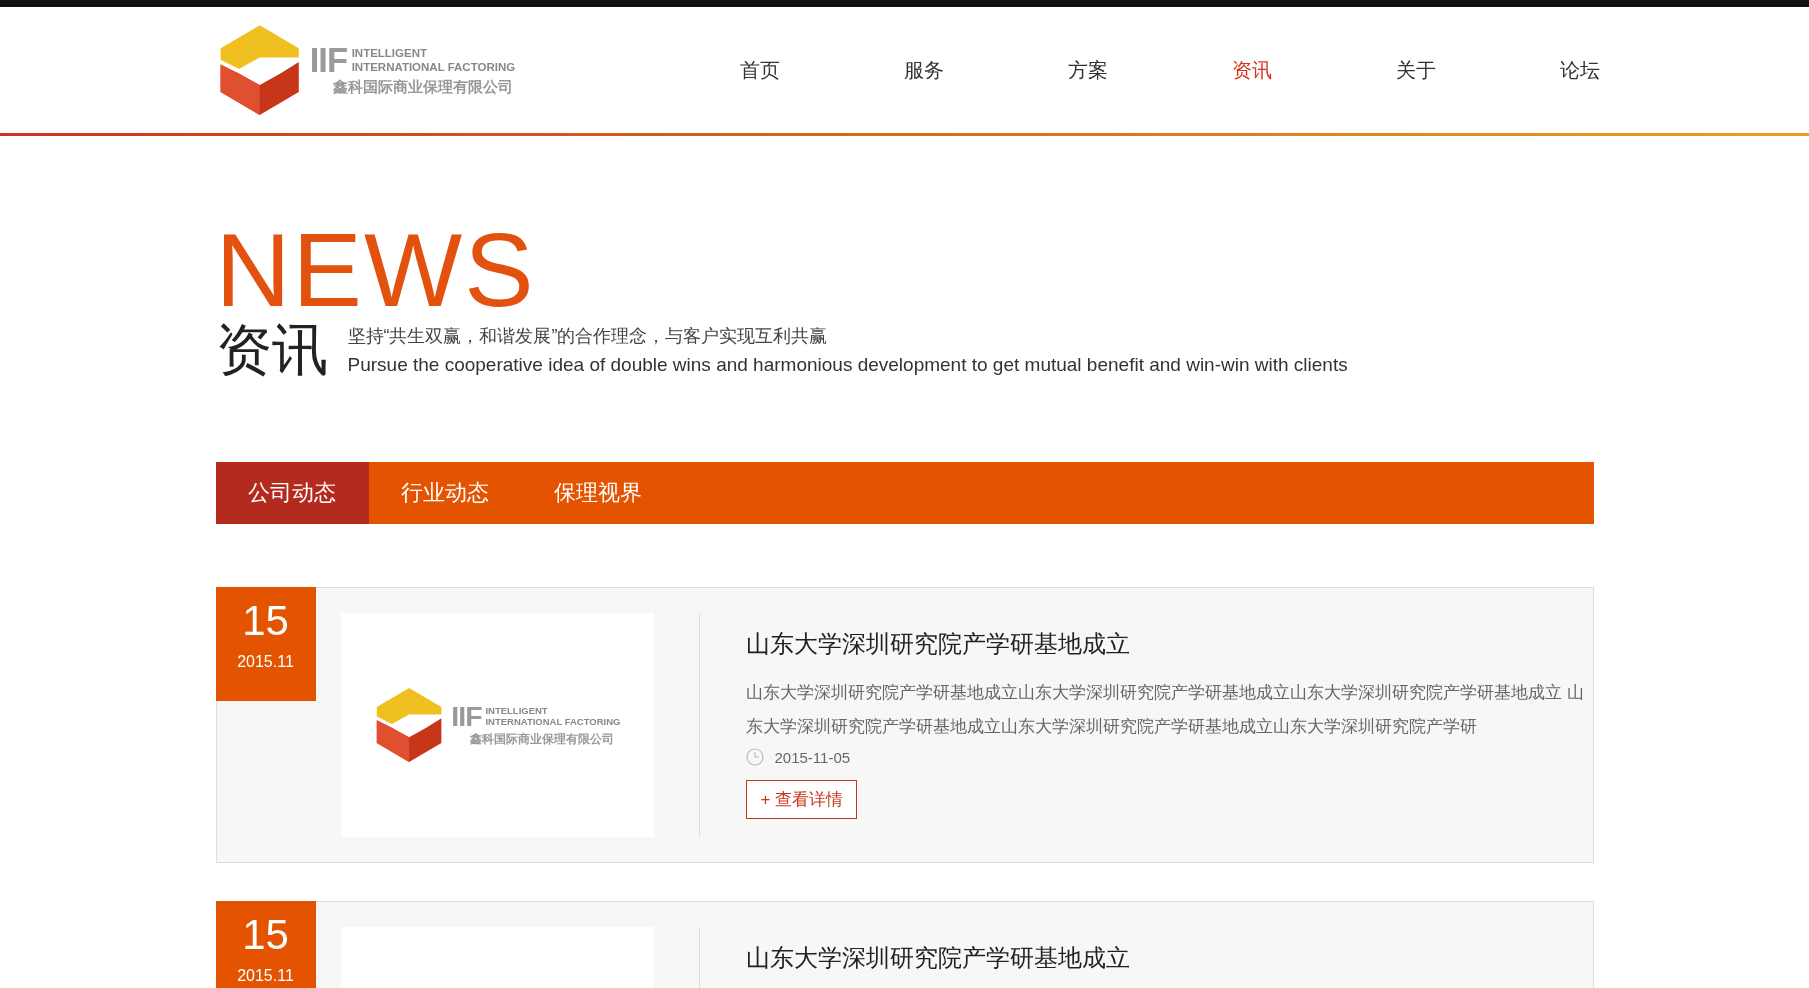 The width and height of the screenshot is (1809, 988). Describe the element at coordinates (375, 271) in the screenshot. I see `page-title: NEWS` at that location.